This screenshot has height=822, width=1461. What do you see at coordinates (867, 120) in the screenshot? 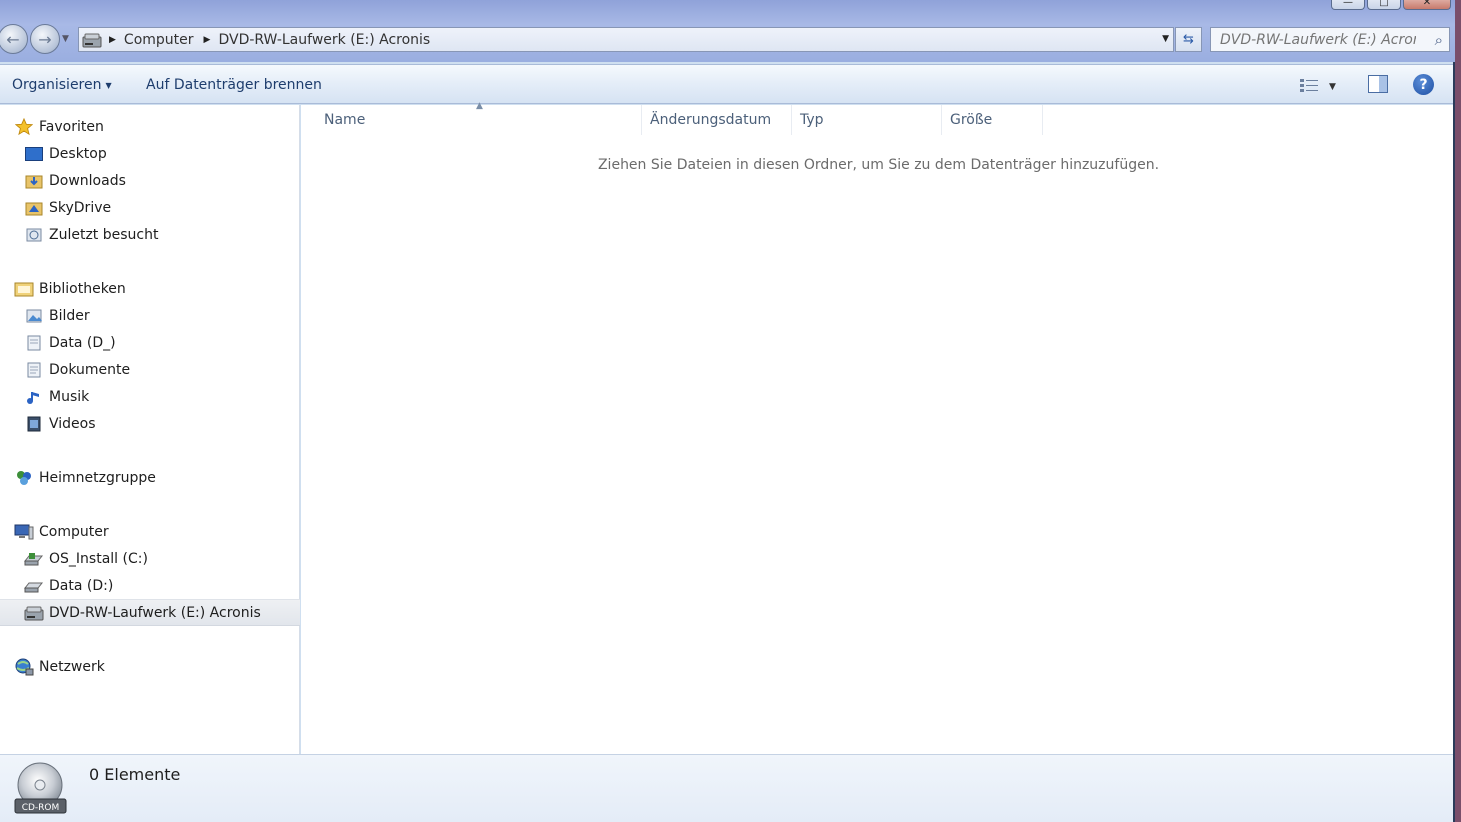
I see `column-header-type: Typ` at bounding box center [867, 120].